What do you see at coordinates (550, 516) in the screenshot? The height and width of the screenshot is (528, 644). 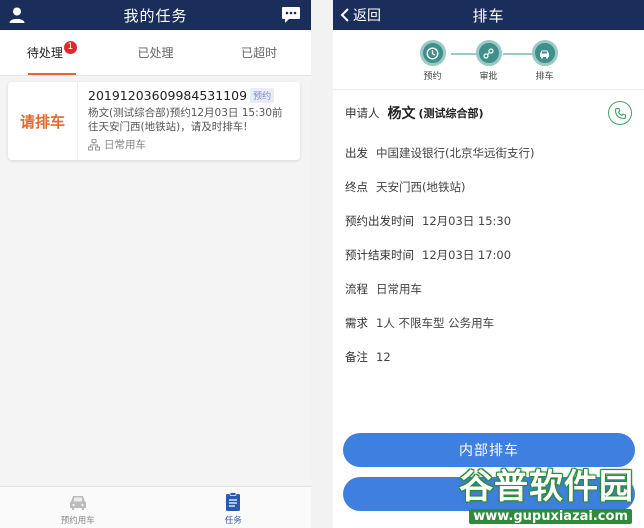 I see `watermark-url: www.gupuxiazai.com` at bounding box center [550, 516].